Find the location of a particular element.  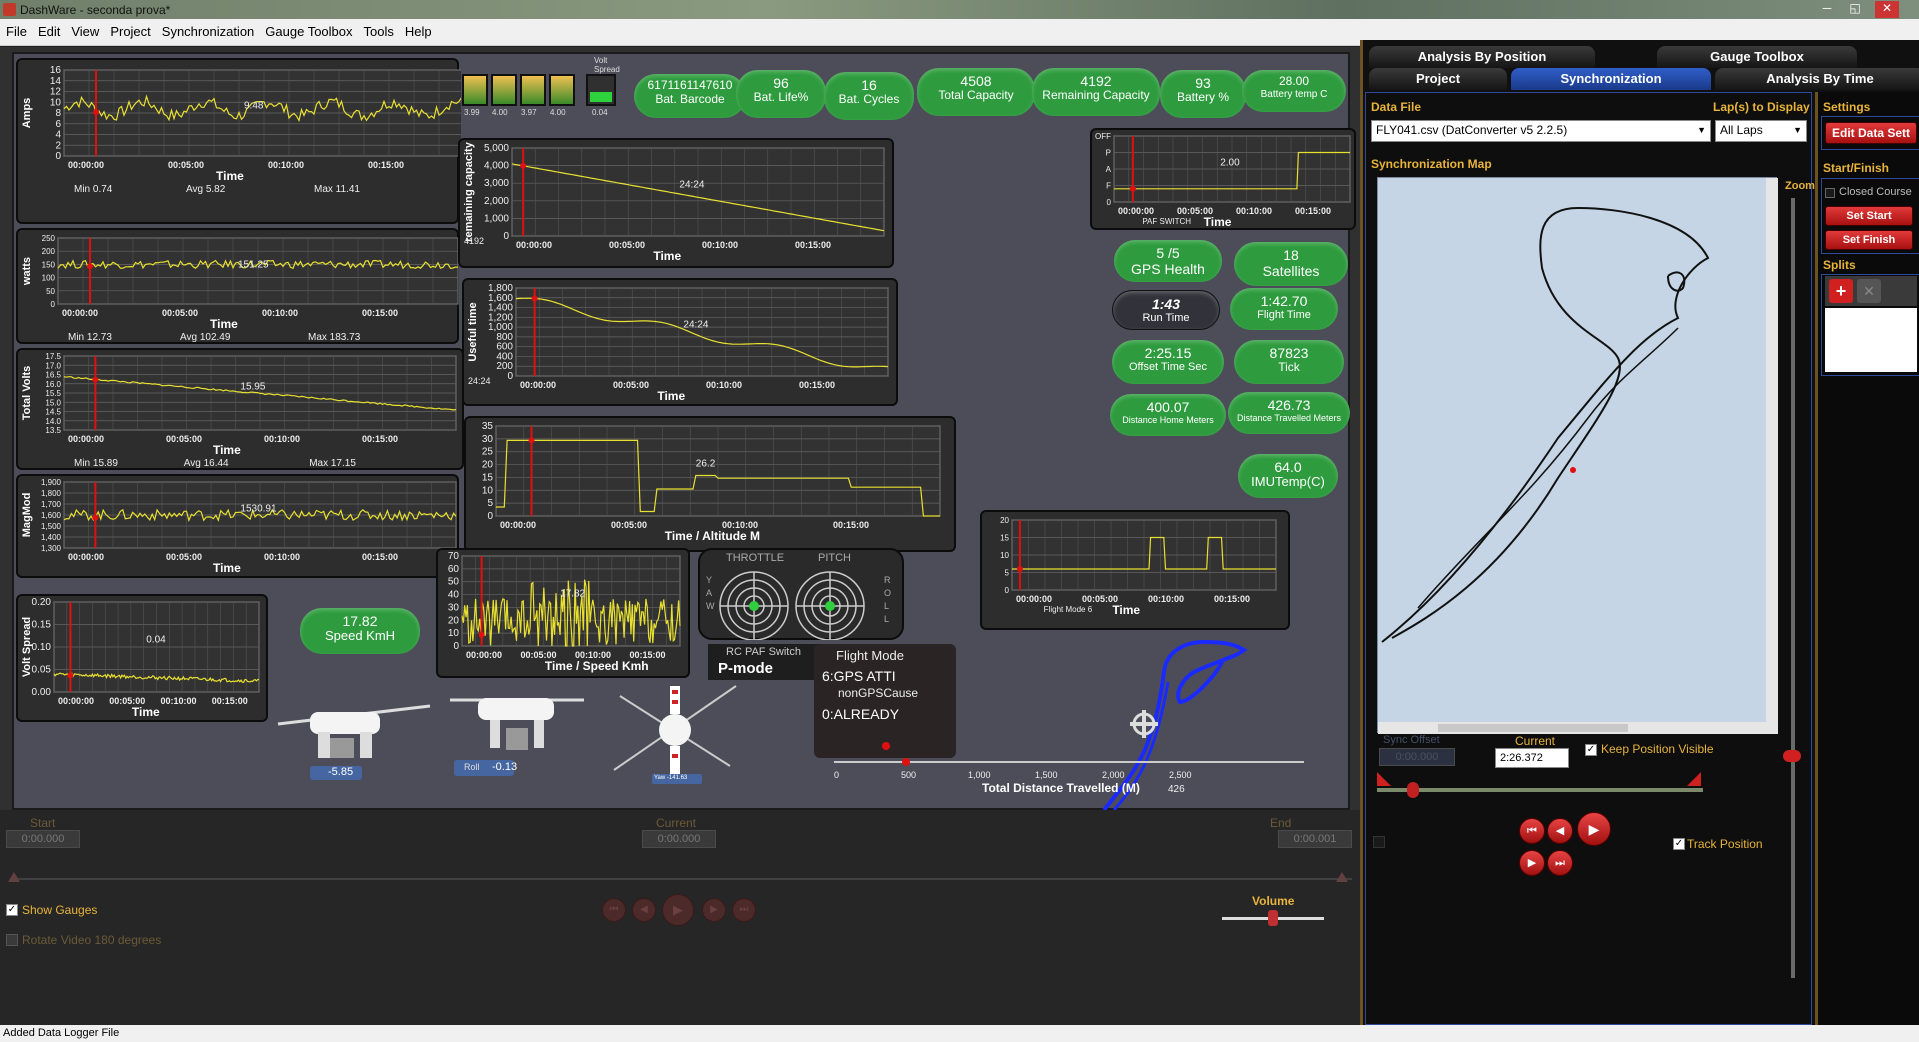

rotate-video-checkbox is located at coordinates (12, 940).